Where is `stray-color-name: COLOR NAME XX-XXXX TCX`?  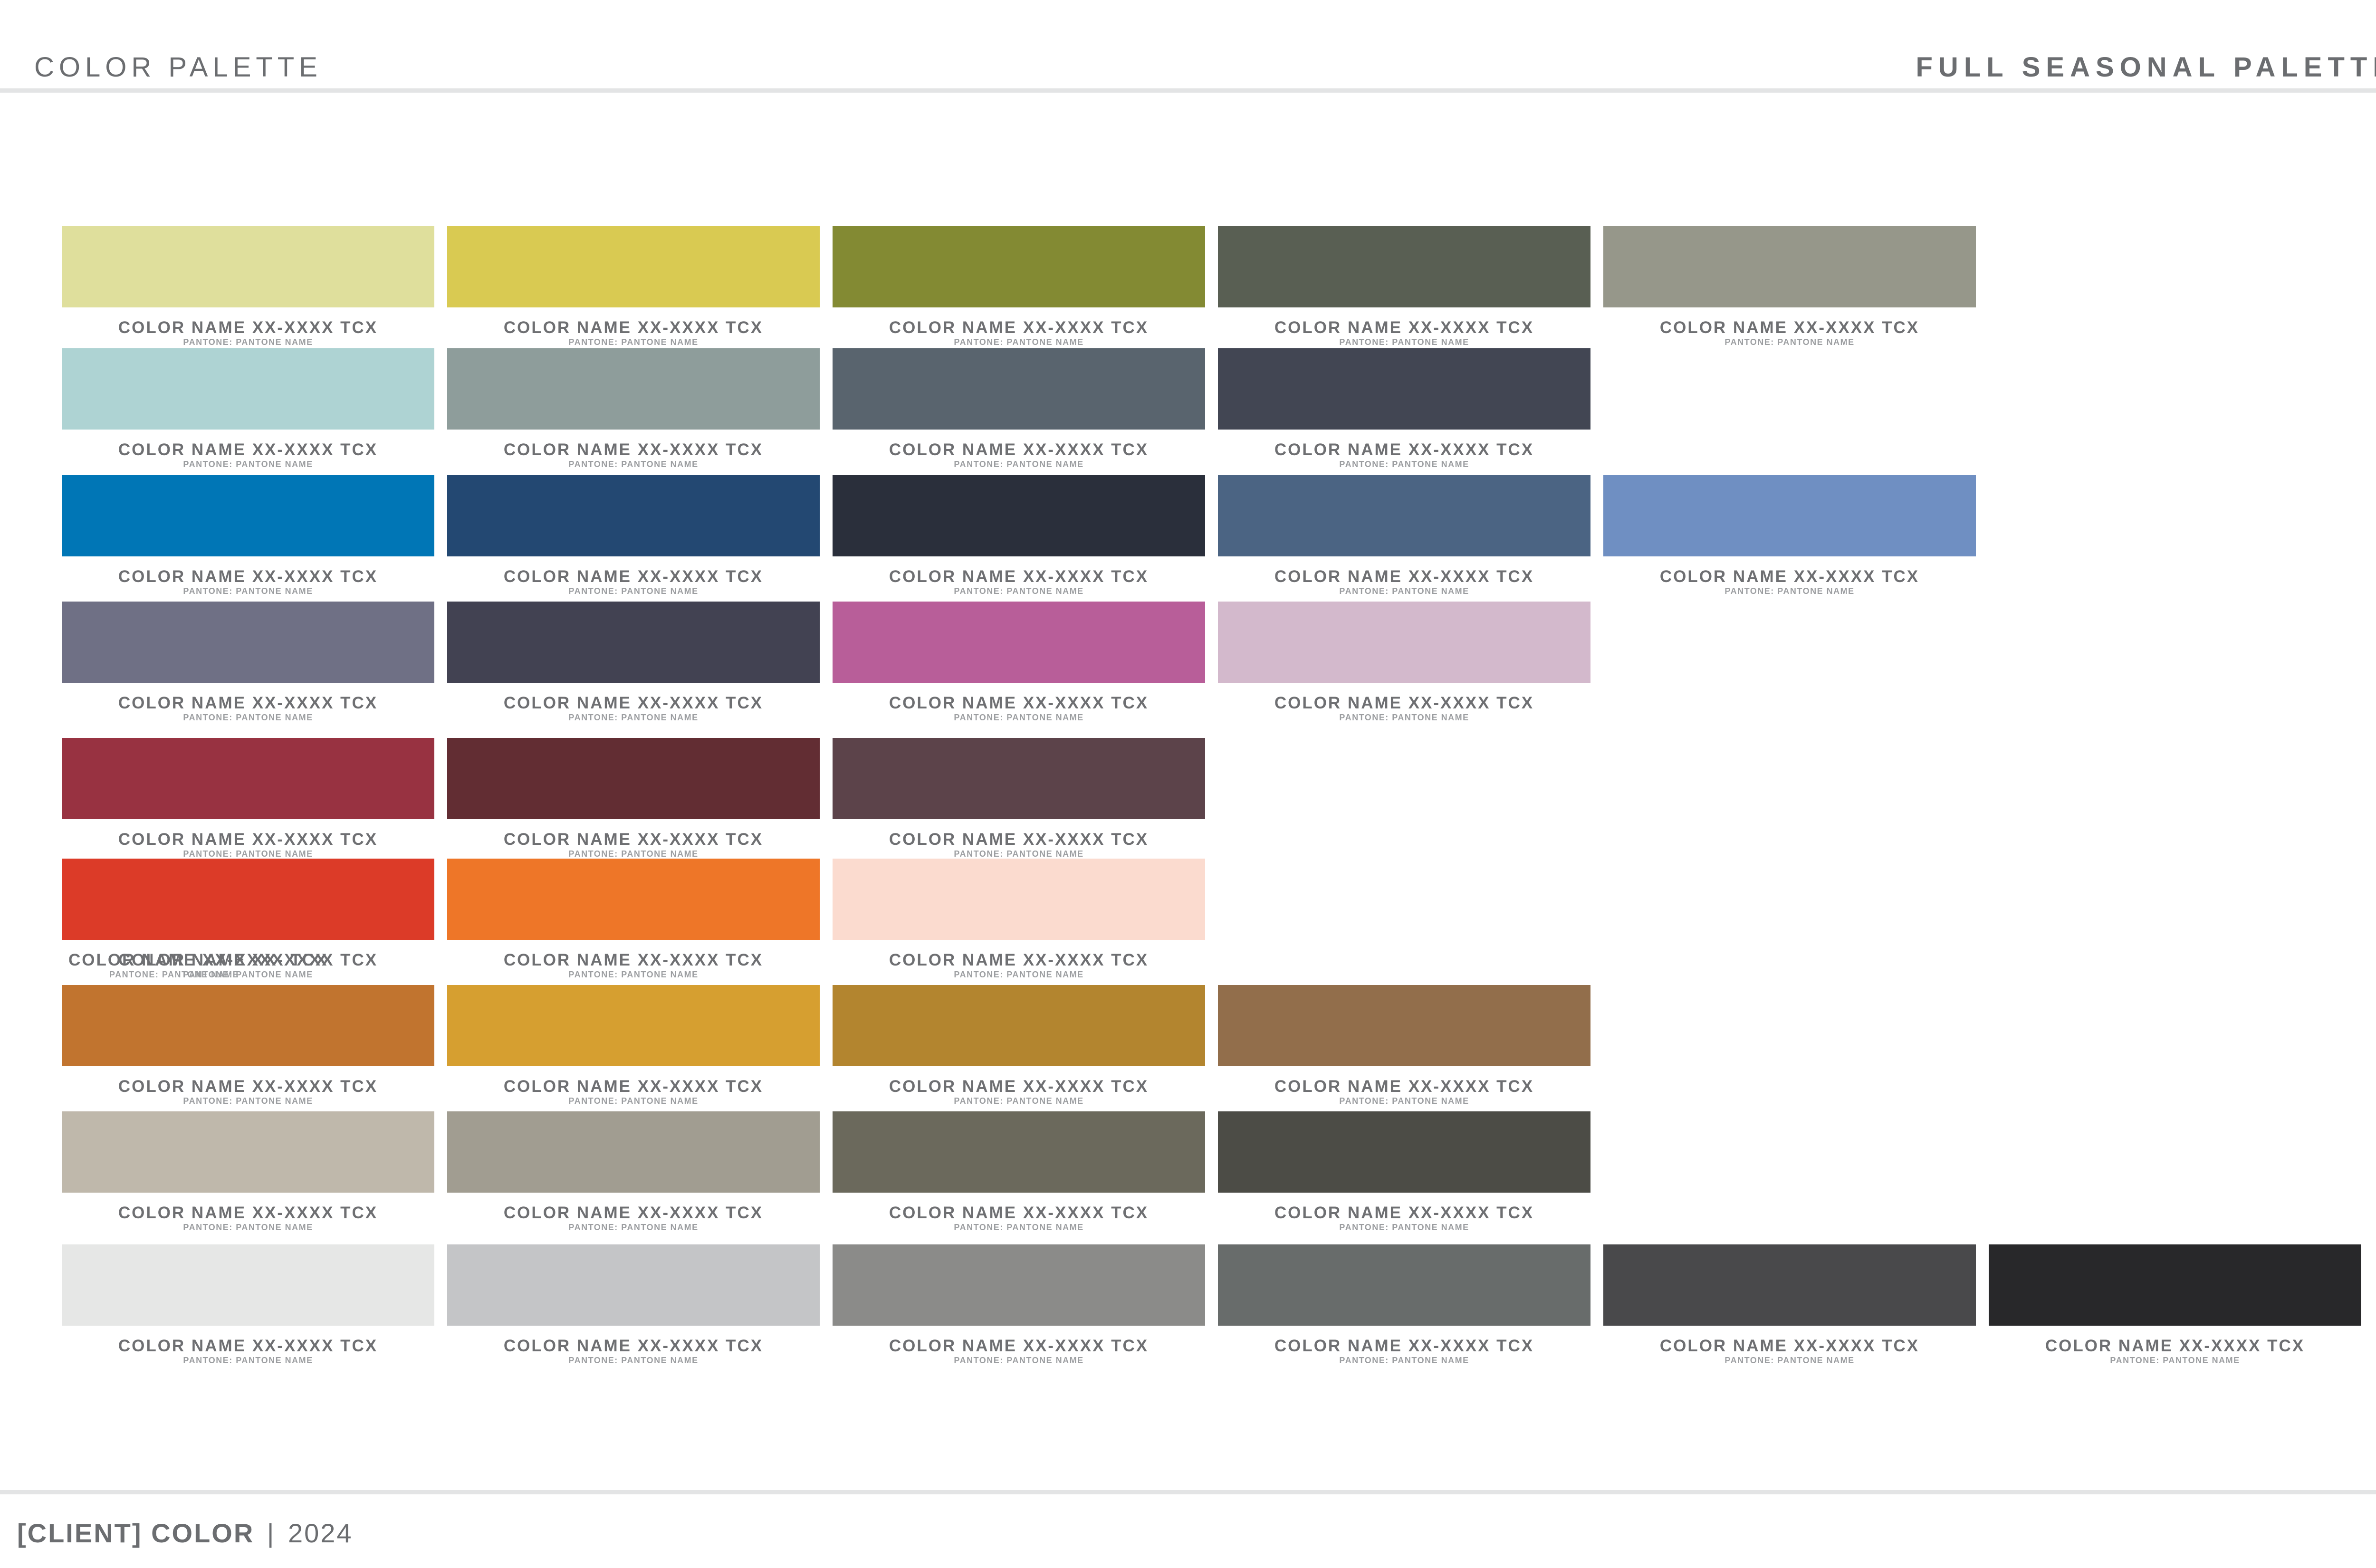 stray-color-name: COLOR NAME XX-XXXX TCX is located at coordinates (198, 960).